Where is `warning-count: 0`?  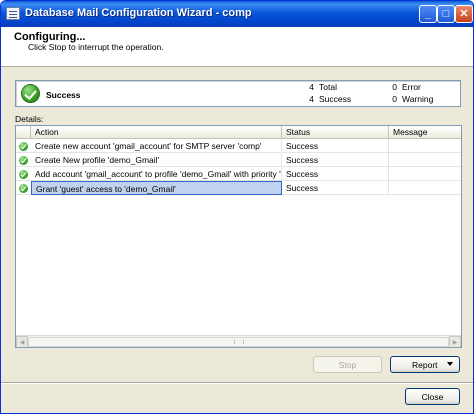 warning-count: 0 is located at coordinates (394, 99).